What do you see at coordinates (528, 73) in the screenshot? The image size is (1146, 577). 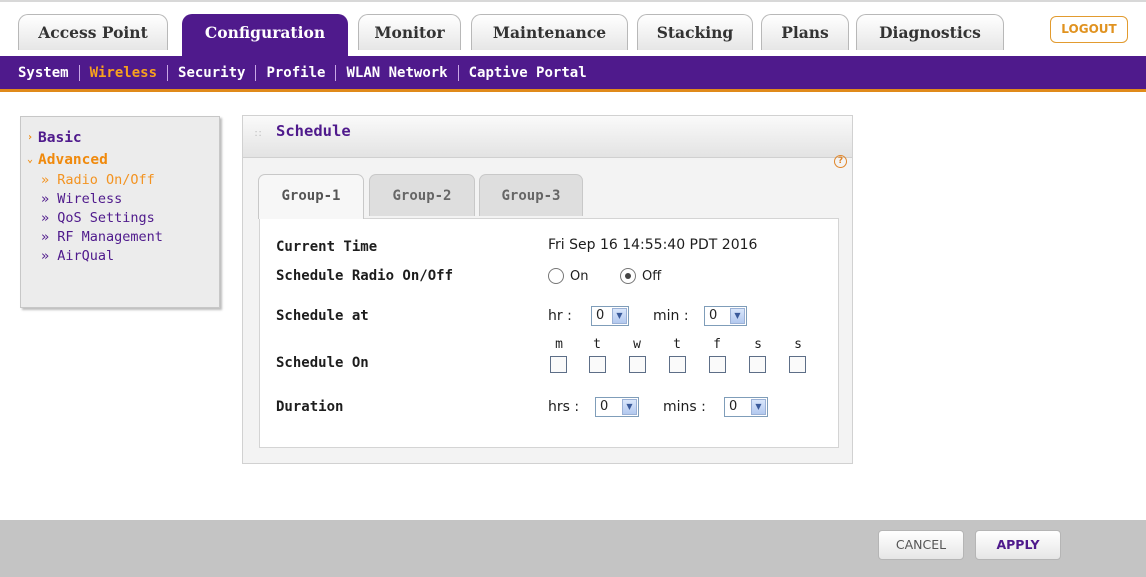 I see `subnav-captive-portal: Captive Portal` at bounding box center [528, 73].